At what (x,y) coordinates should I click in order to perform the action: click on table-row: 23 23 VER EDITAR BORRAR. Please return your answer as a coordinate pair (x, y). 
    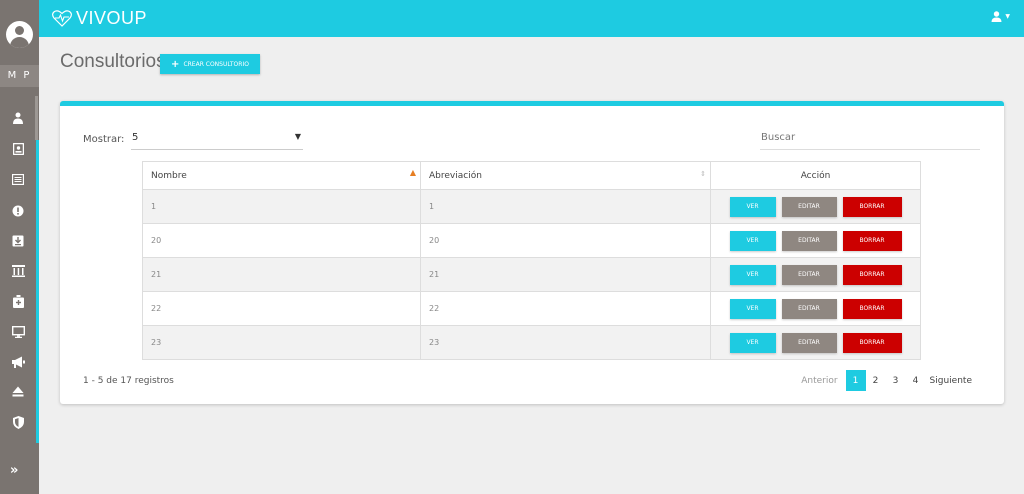
    Looking at the image, I should click on (531, 342).